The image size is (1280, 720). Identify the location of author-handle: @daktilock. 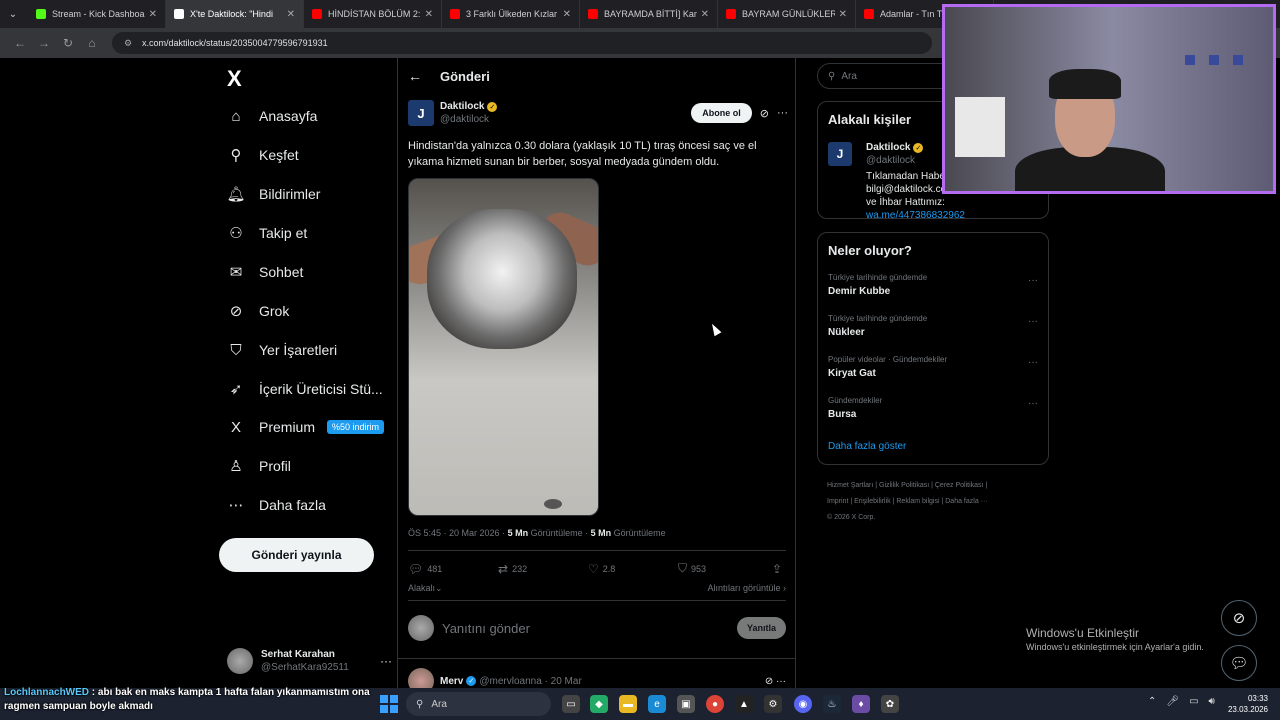
(468, 119).